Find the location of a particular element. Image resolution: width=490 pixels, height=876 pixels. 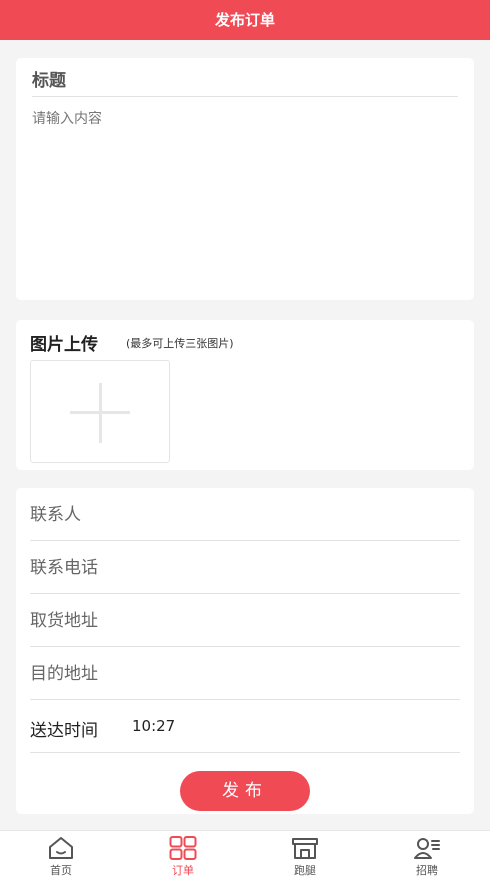

tab-orders-label: 订单 is located at coordinates (183, 870).